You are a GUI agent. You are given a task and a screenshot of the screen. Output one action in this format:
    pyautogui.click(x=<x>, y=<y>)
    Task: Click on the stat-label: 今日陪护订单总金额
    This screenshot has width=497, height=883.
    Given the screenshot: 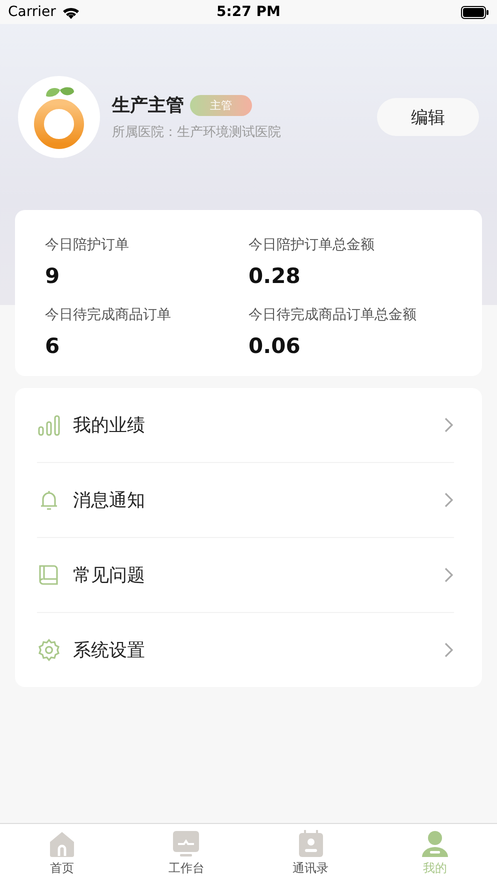 What is the action you would take?
    pyautogui.click(x=312, y=245)
    